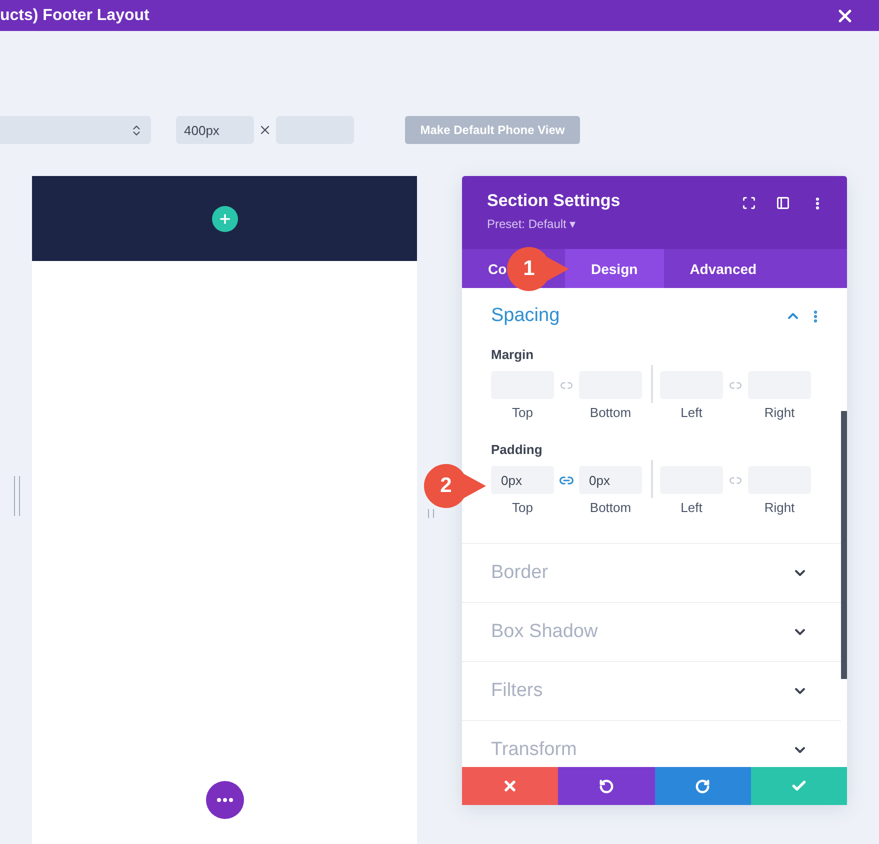  I want to click on undo-button, so click(606, 786).